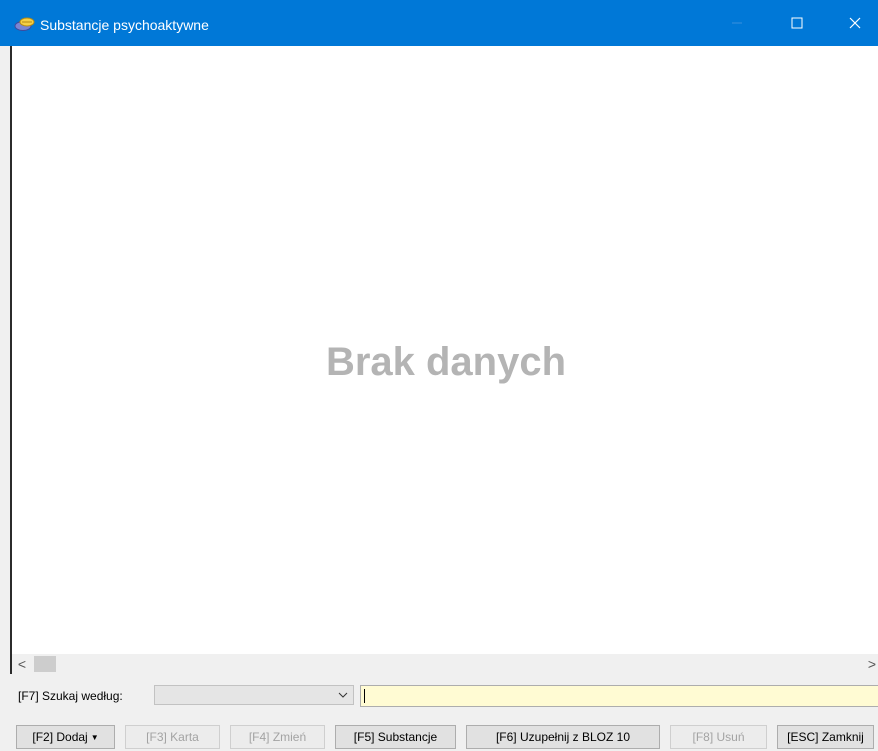  I want to click on delete-button-label: [F8] Usuń, so click(718, 737).